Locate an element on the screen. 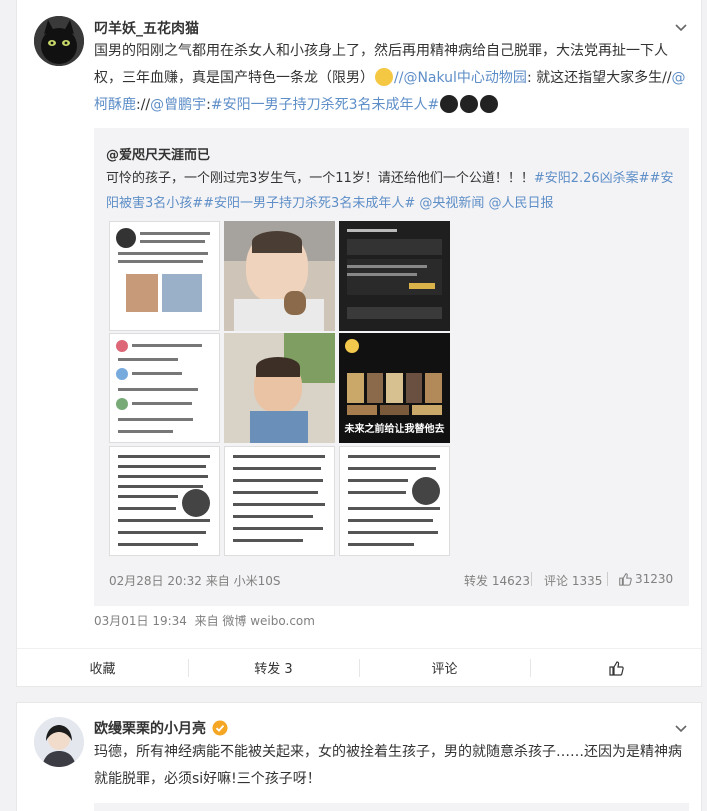 The height and width of the screenshot is (811, 707). favorite-button: 收藏 is located at coordinates (102, 667).